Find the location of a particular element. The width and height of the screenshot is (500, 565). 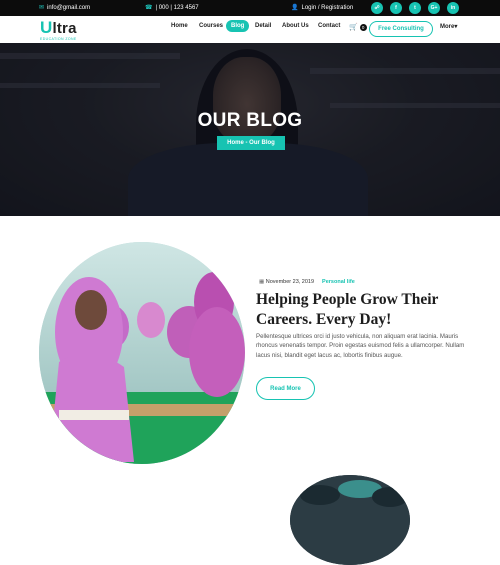

site-logo: Ultra EDUCATION ZONE is located at coordinates (58, 29).